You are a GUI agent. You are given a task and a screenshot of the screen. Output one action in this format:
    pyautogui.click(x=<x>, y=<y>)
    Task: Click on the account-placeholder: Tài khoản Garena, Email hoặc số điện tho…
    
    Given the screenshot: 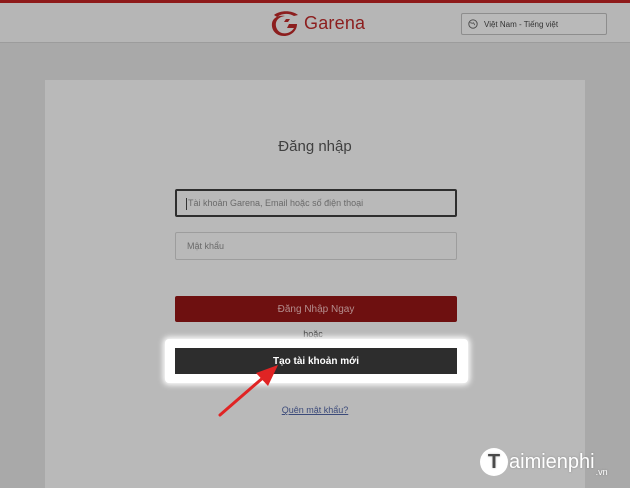 What is the action you would take?
    pyautogui.click(x=276, y=203)
    